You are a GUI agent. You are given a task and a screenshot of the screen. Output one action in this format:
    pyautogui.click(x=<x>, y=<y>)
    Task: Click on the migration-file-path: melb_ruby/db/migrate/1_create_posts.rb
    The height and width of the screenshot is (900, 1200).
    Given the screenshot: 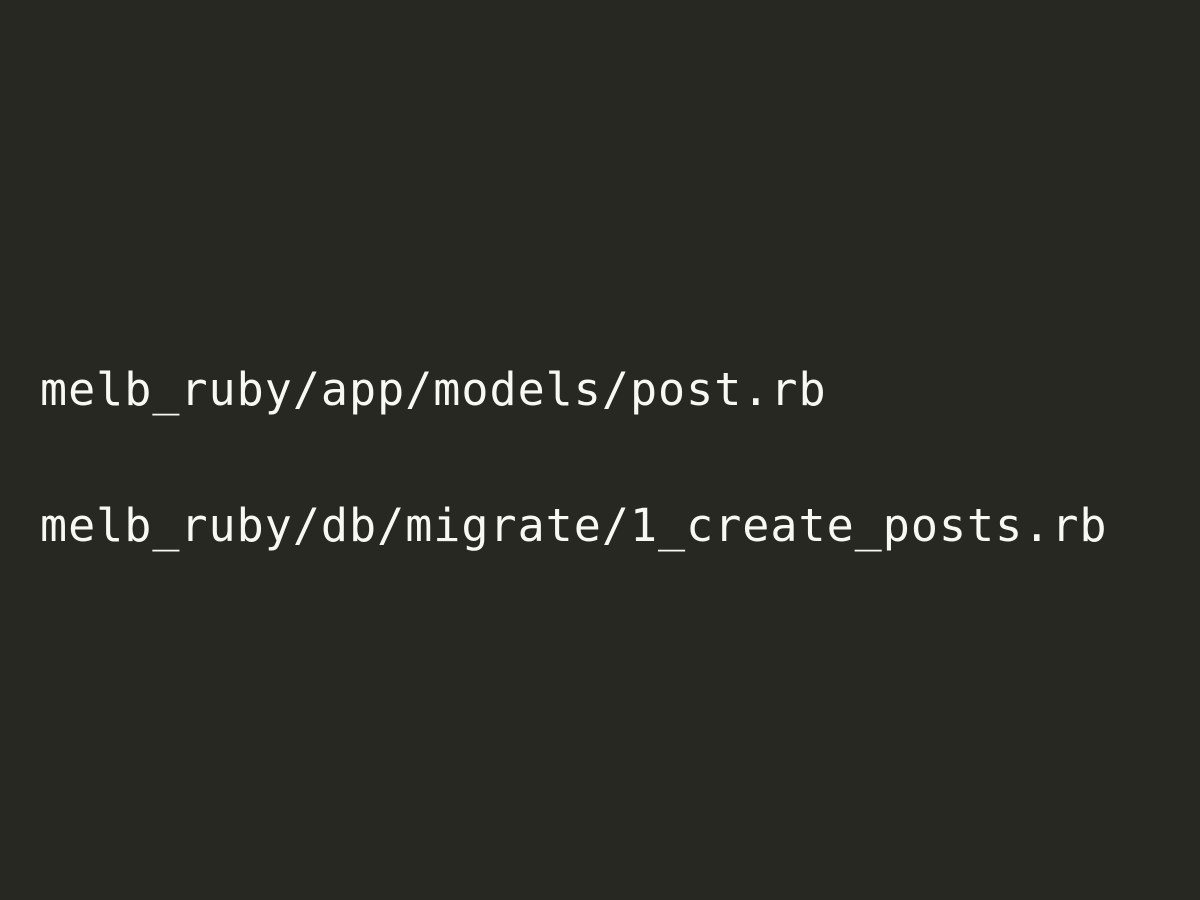 What is the action you would take?
    pyautogui.click(x=574, y=525)
    